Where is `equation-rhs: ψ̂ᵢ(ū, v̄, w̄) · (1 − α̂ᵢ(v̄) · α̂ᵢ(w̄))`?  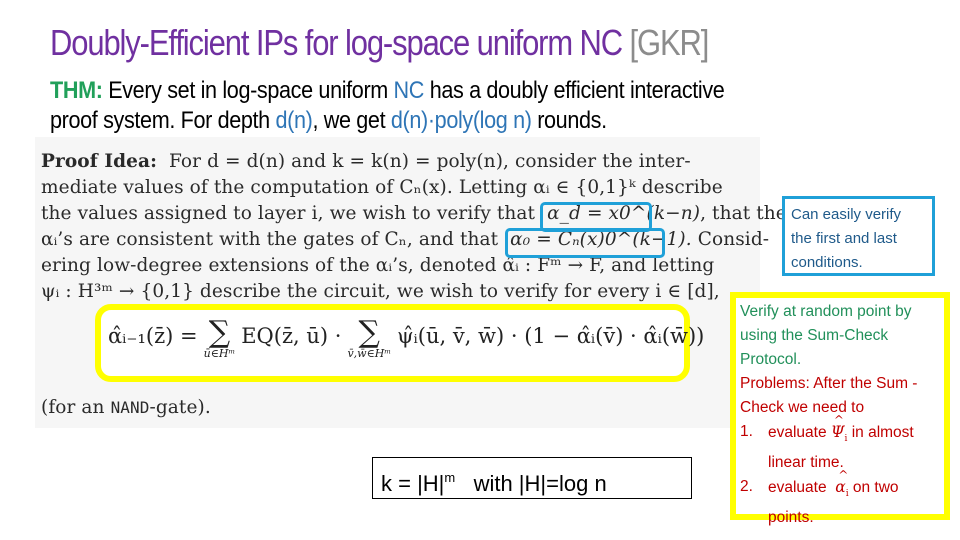 equation-rhs: ψ̂ᵢ(ū, v̄, w̄) · (1 − α̂ᵢ(v̄) · α̂ᵢ(w̄)) is located at coordinates (551, 336).